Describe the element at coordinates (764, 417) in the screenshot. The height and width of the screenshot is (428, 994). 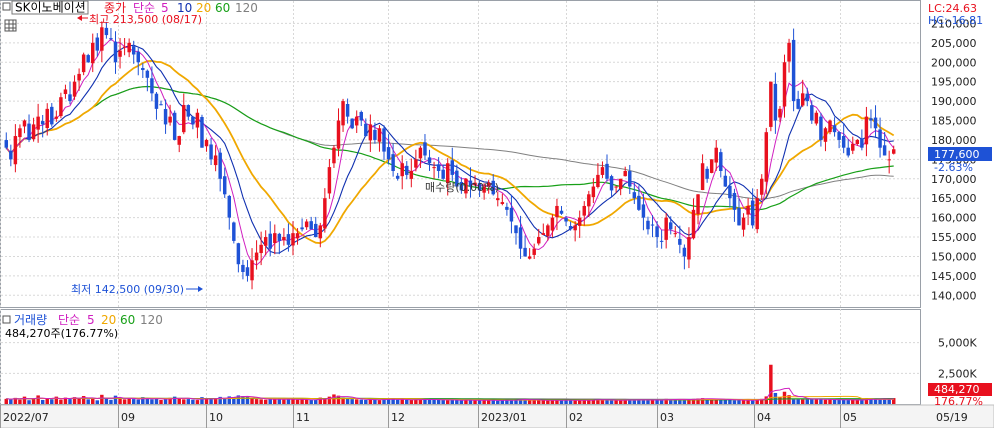
I see `date-label: 04` at that location.